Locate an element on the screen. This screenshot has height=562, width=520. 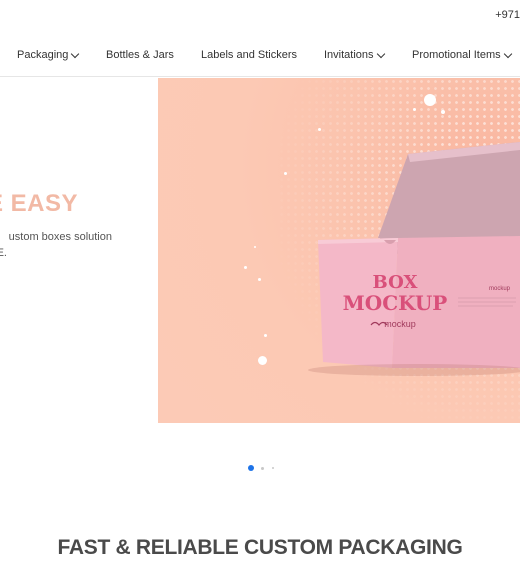
box-title-2: MOCKUP is located at coordinates (395, 303).